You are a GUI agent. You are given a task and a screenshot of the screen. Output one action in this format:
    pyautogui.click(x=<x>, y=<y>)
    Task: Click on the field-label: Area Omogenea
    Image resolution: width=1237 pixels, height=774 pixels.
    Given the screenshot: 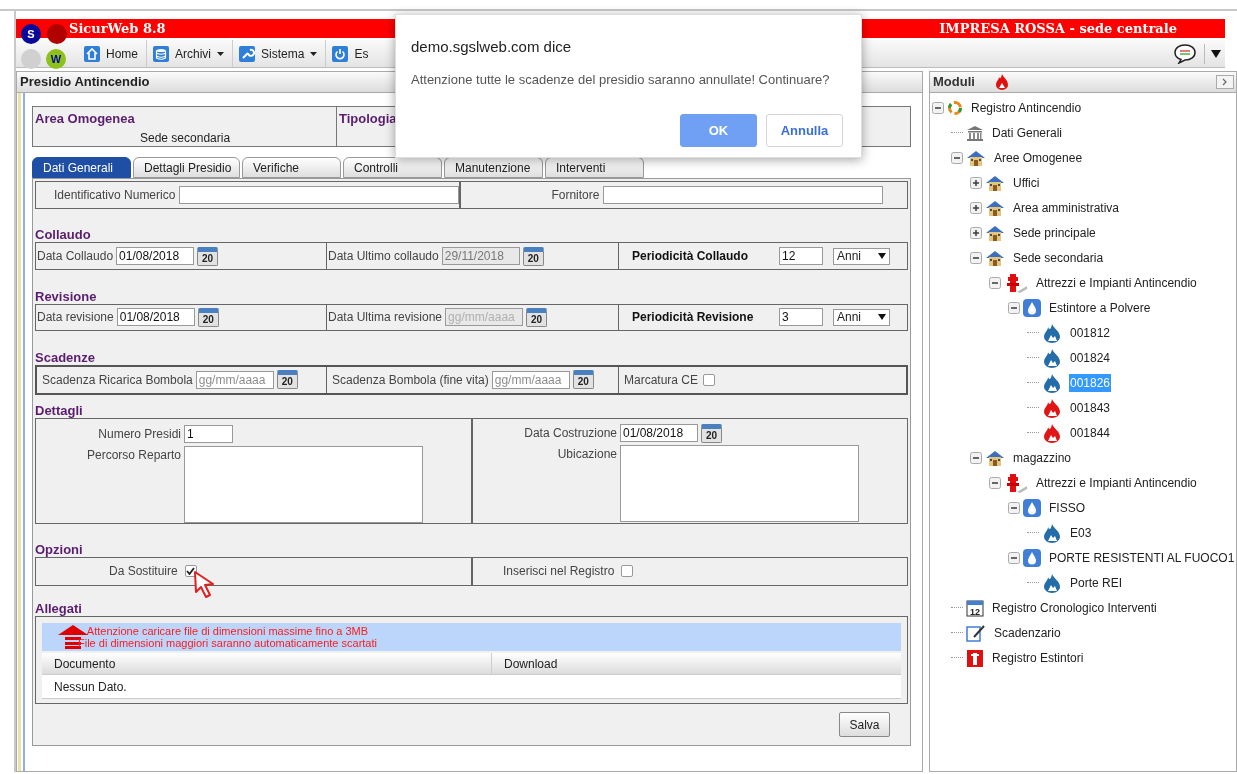 What is the action you would take?
    pyautogui.click(x=85, y=119)
    